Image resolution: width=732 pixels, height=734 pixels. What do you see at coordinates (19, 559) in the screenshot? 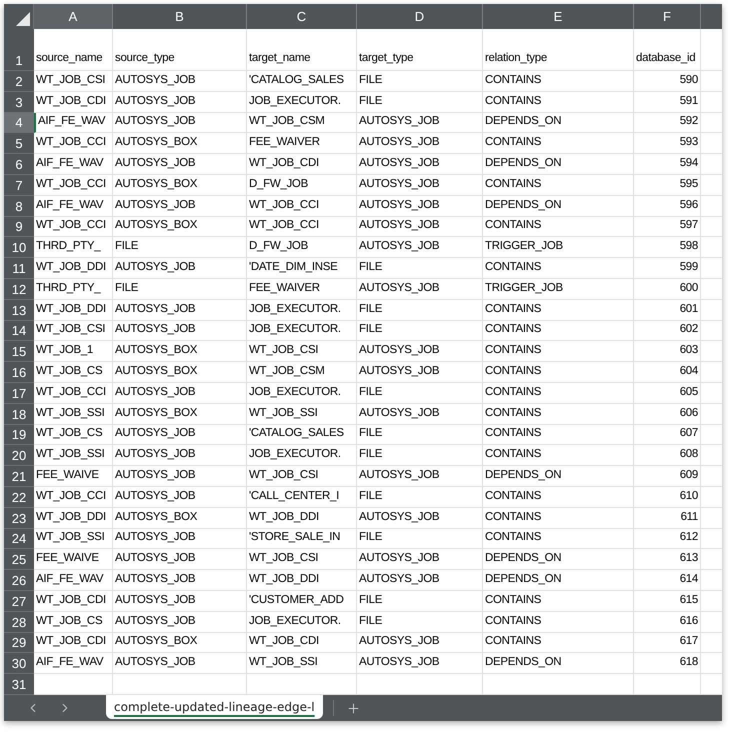
I see `row-header: 25` at bounding box center [19, 559].